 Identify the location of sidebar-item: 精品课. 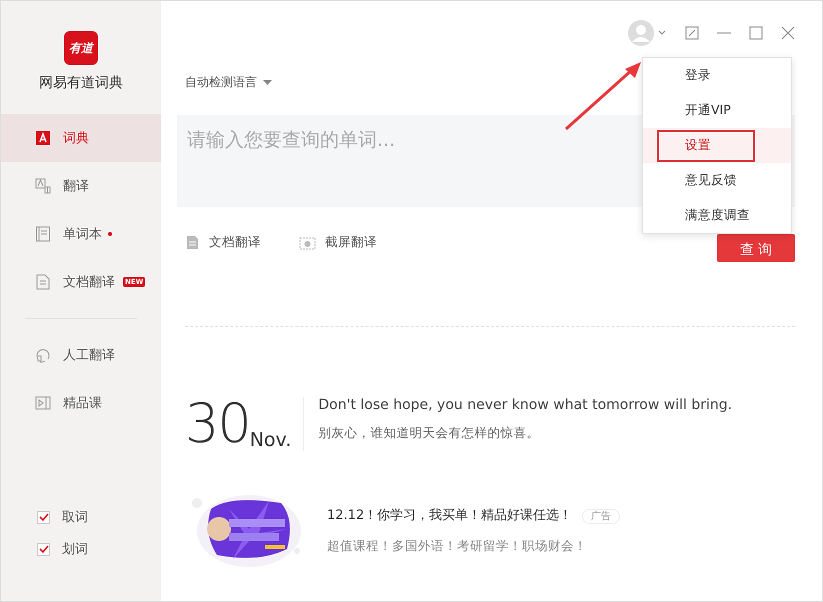
(81, 403).